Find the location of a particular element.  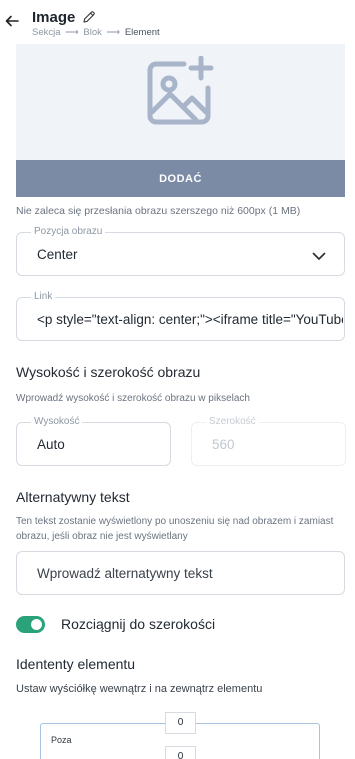

breadcrumb-item: Sekcja is located at coordinates (46, 32).